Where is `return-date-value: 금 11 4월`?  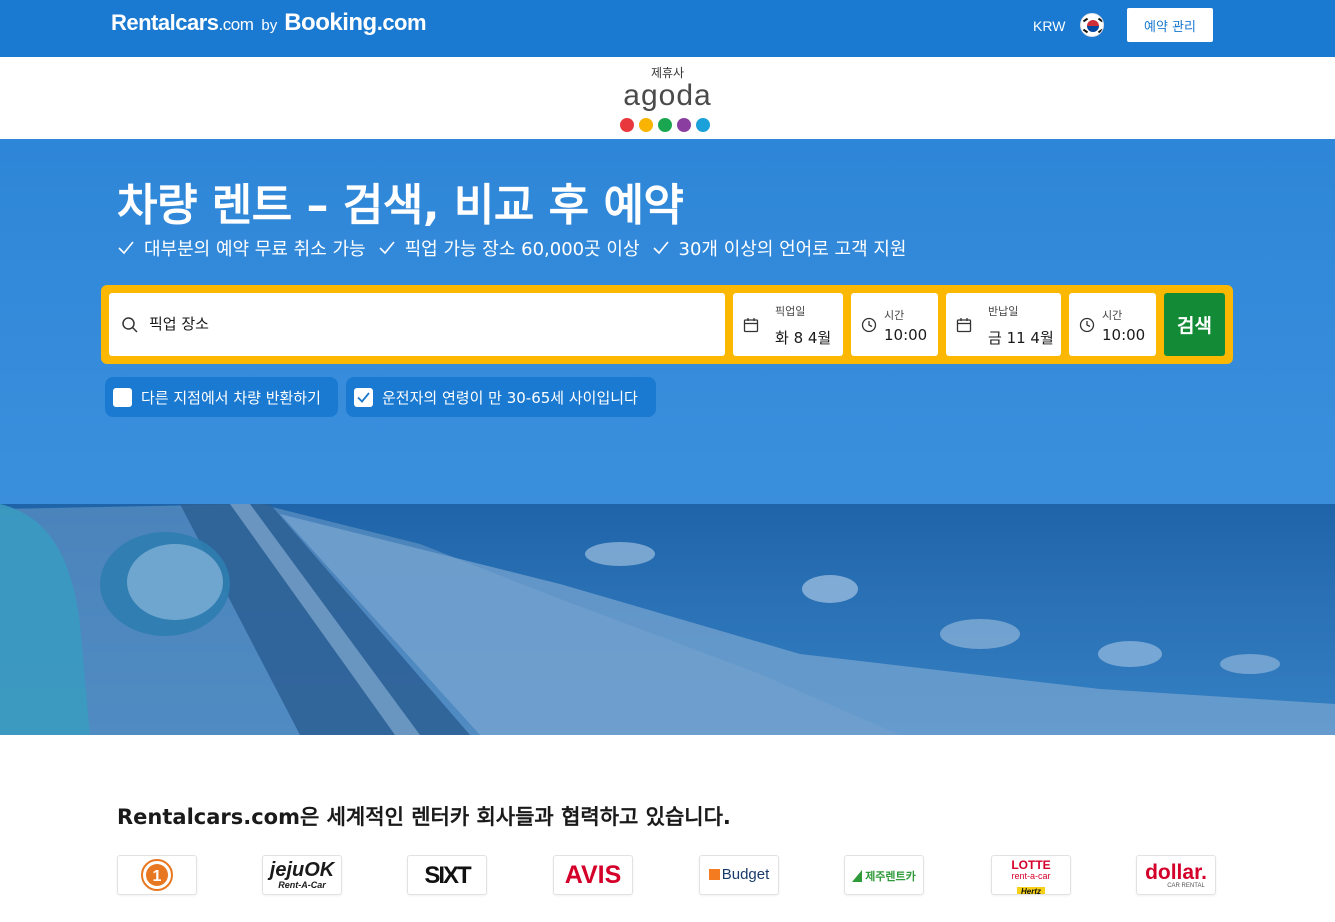
return-date-value: 금 11 4월 is located at coordinates (1021, 338).